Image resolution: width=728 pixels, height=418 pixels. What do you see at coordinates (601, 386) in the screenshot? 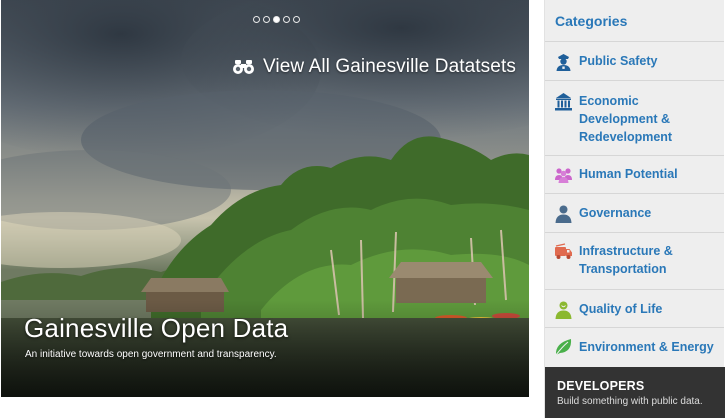
I see `developers-title: DEVELOPERS` at bounding box center [601, 386].